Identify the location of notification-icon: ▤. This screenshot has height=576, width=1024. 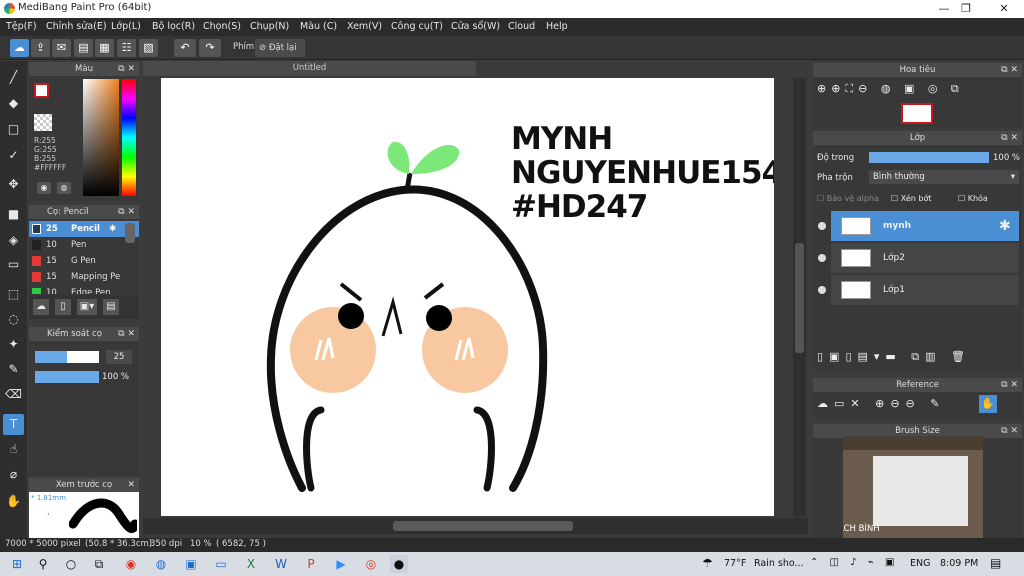
(995, 563).